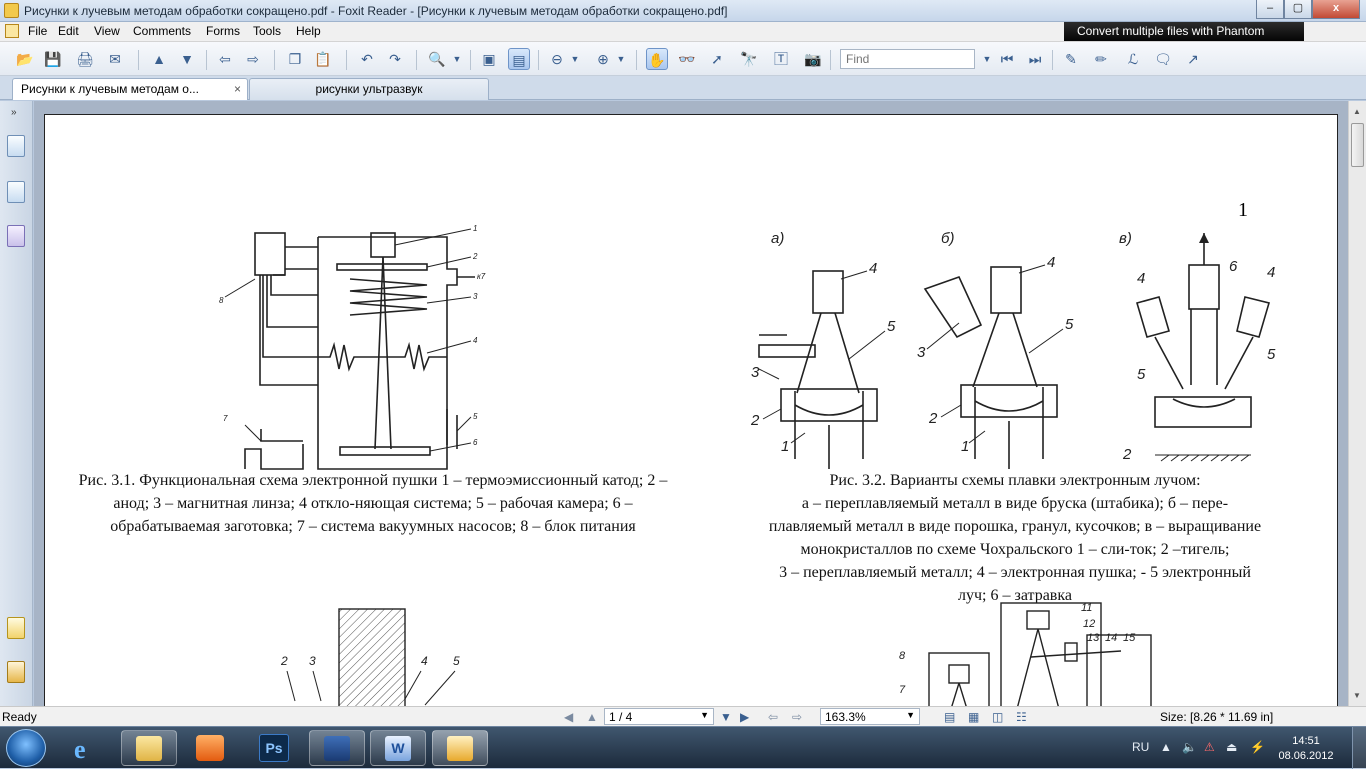 The image size is (1366, 769). What do you see at coordinates (457, 59) in the screenshot?
I see `zoom-dropdown-icon: ▼` at bounding box center [457, 59].